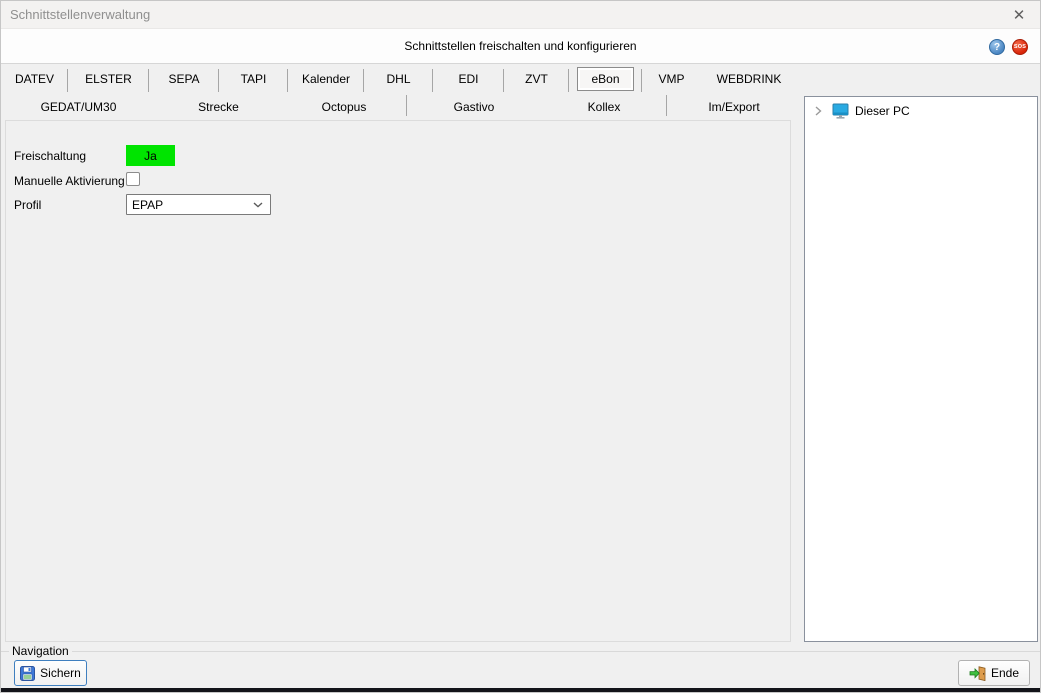 The height and width of the screenshot is (693, 1041). Describe the element at coordinates (40, 651) in the screenshot. I see `navigation-group-label: Navigation` at that location.